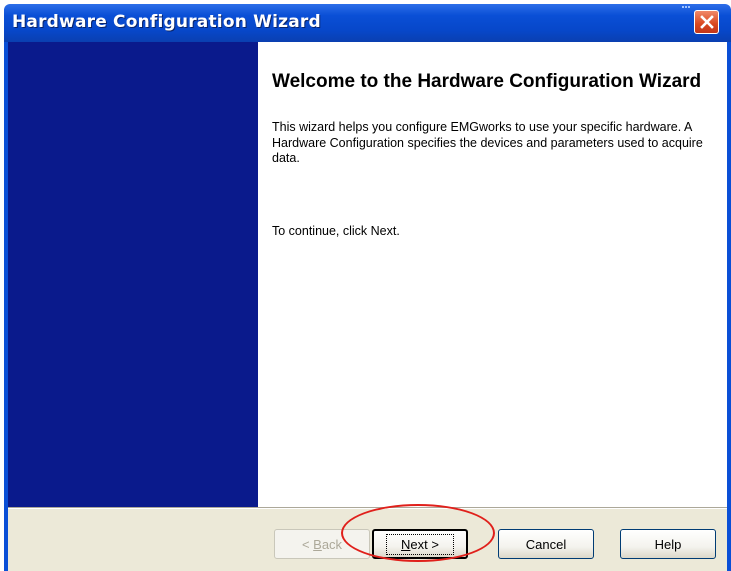 The height and width of the screenshot is (571, 731). Describe the element at coordinates (406, 544) in the screenshot. I see `next-button-mnemonic: N` at that location.